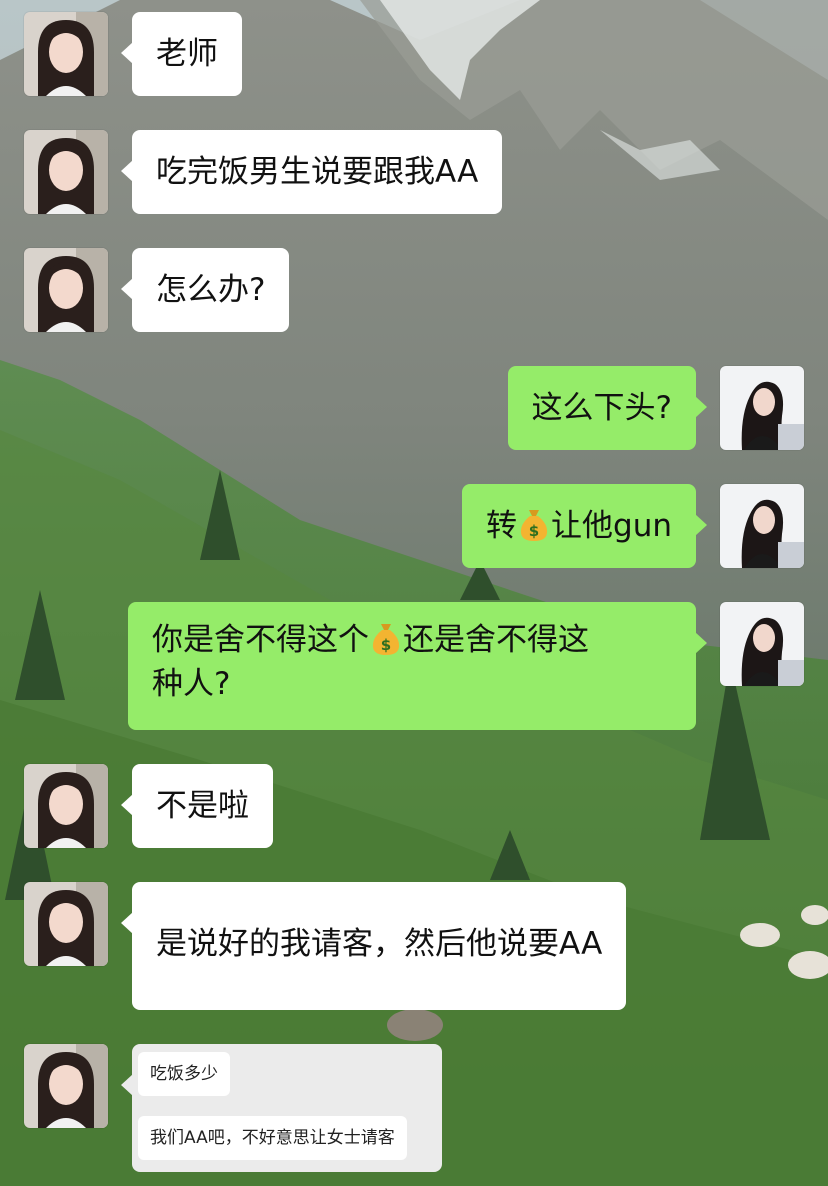 The width and height of the screenshot is (828, 1186). I want to click on screenshot-message: 我们AA吧，不好意思让女士请客, so click(272, 1138).